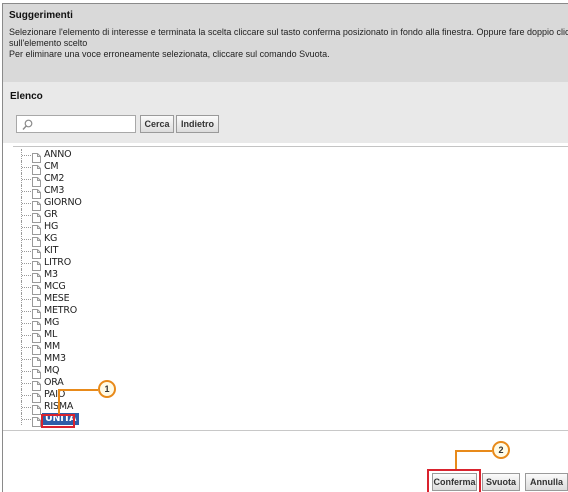 This screenshot has height=492, width=568. What do you see at coordinates (57, 298) in the screenshot?
I see `tree-item-label: MESE` at bounding box center [57, 298].